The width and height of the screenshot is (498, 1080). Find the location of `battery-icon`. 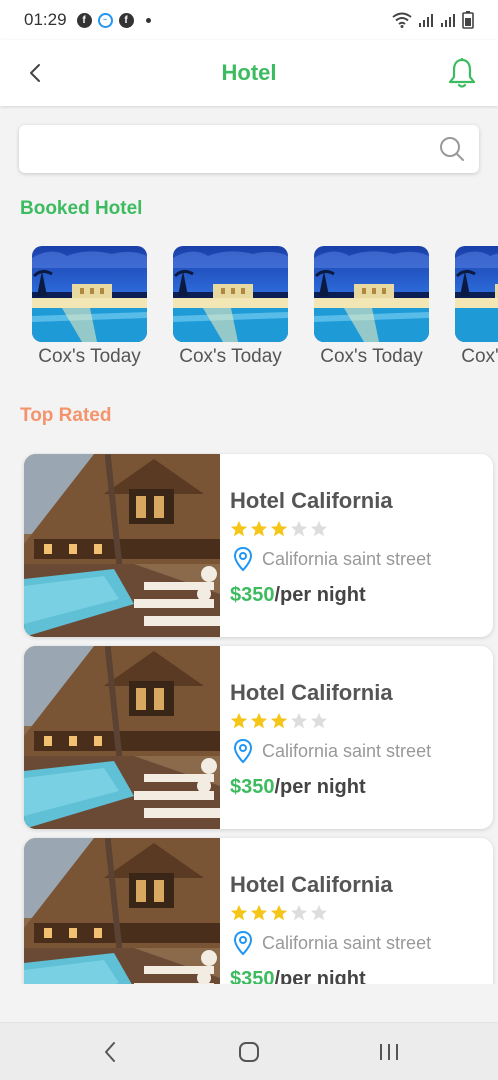

battery-icon is located at coordinates (468, 20).